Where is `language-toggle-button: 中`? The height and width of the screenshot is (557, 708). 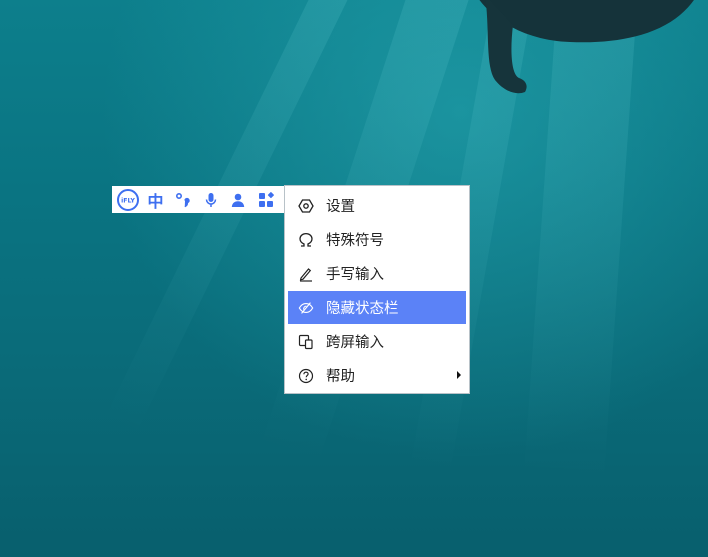
language-toggle-button: 中 is located at coordinates (156, 199).